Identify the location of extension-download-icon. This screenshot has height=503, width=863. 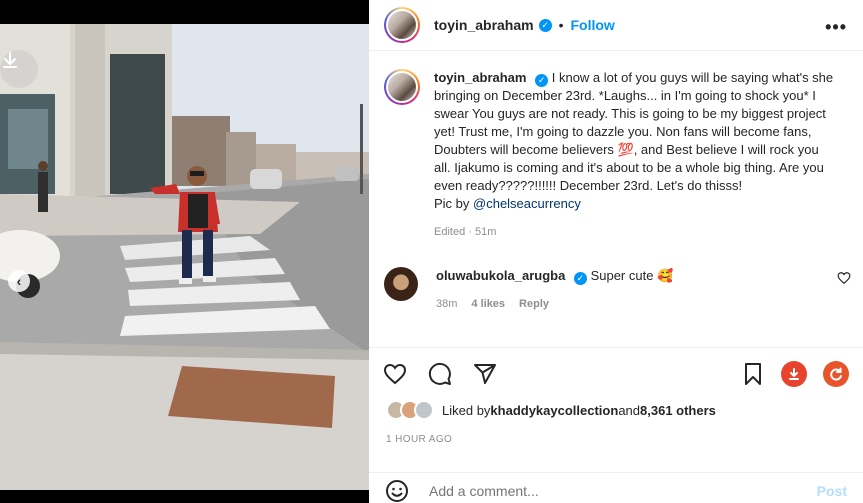
(794, 373).